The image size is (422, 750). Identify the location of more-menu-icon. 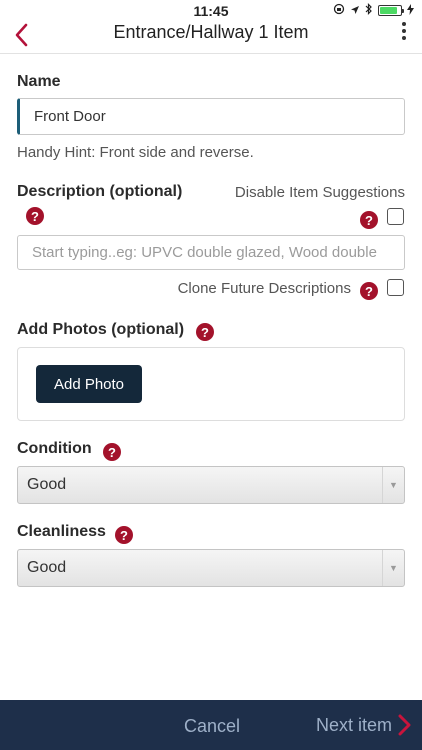
(404, 31).